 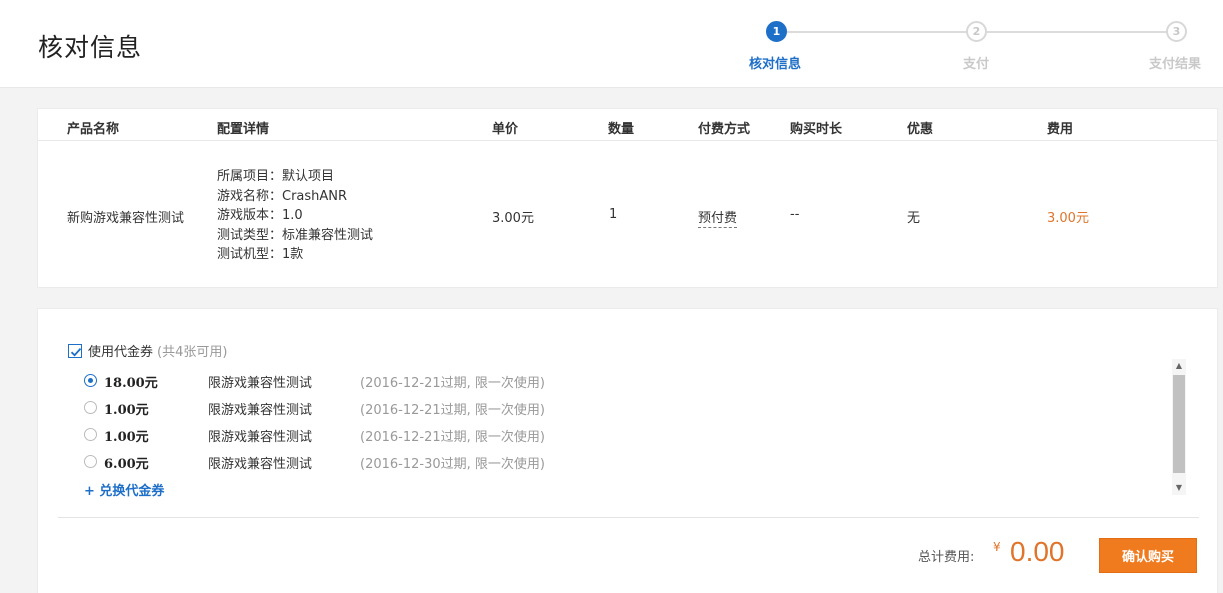 I want to click on redeem-coupon-link: + 兑换代金券, so click(x=124, y=489).